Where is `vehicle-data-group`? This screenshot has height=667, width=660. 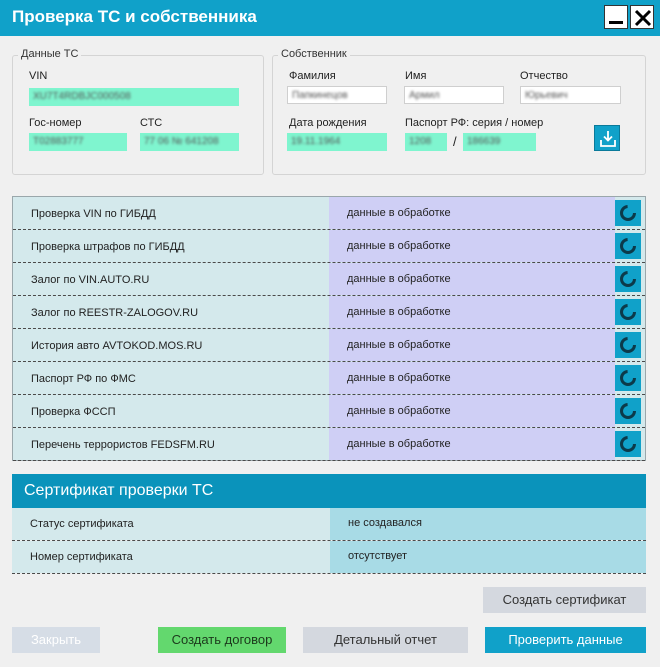
vehicle-data-group is located at coordinates (138, 115).